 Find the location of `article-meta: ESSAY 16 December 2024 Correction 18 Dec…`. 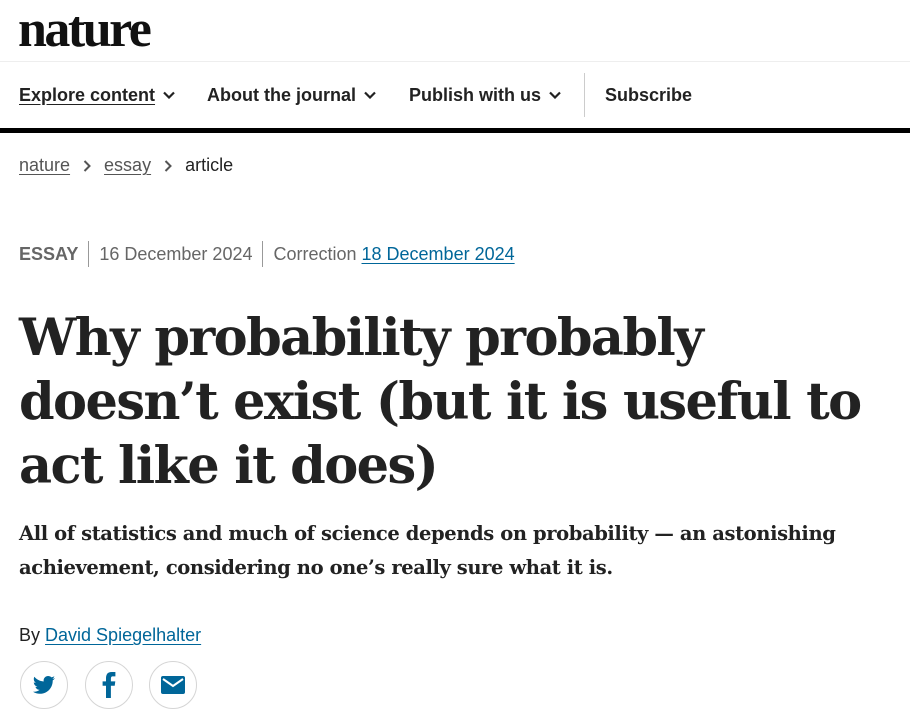

article-meta: ESSAY 16 December 2024 Correction 18 Dec… is located at coordinates (267, 254).